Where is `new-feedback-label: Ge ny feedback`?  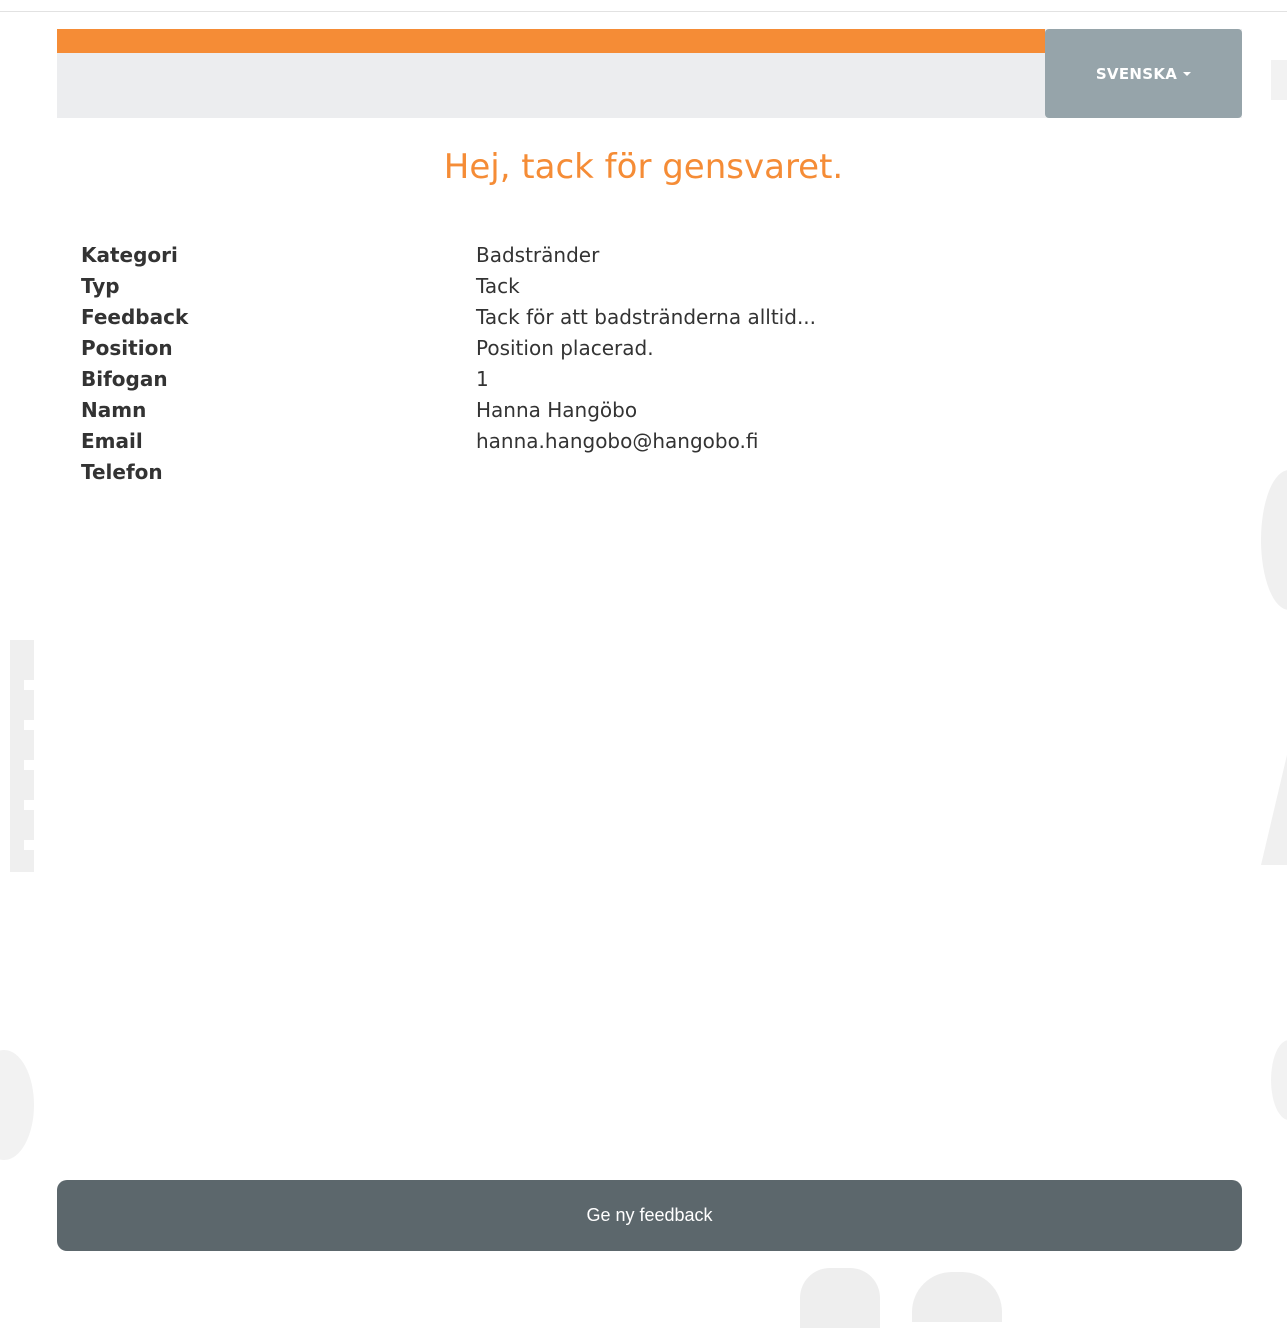
new-feedback-label: Ge ny feedback is located at coordinates (649, 1215).